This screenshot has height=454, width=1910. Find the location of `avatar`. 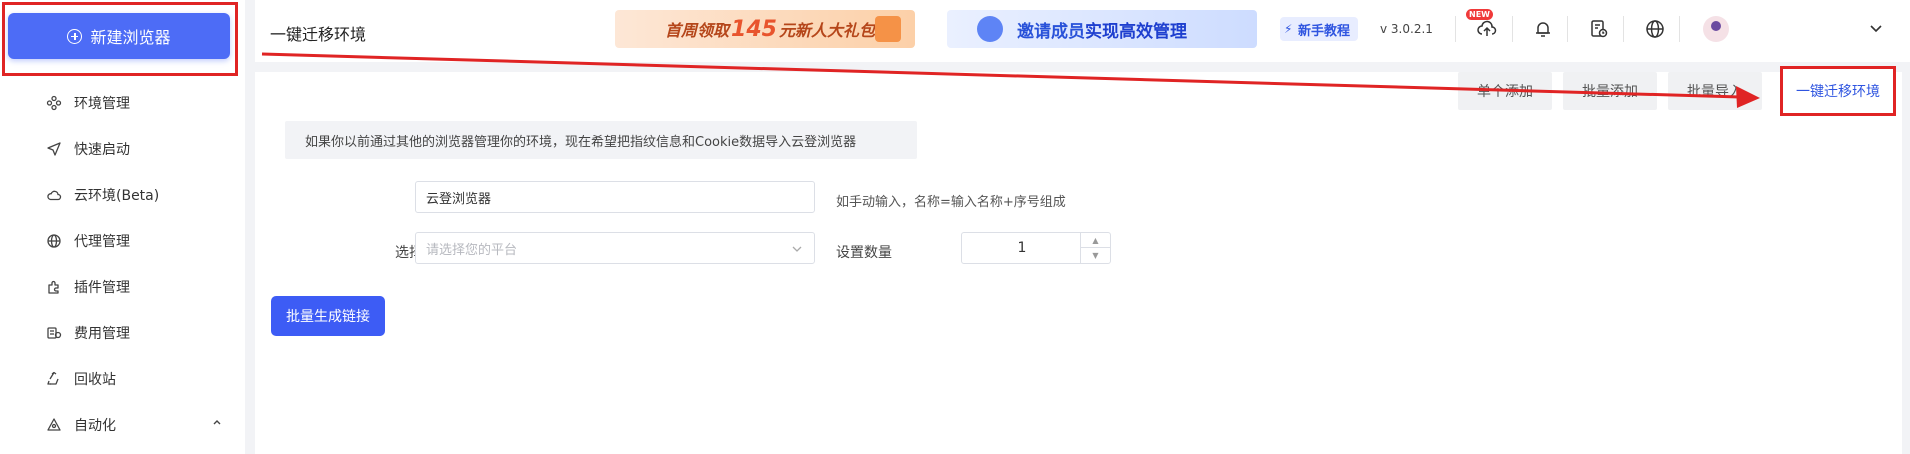

avatar is located at coordinates (1716, 29).